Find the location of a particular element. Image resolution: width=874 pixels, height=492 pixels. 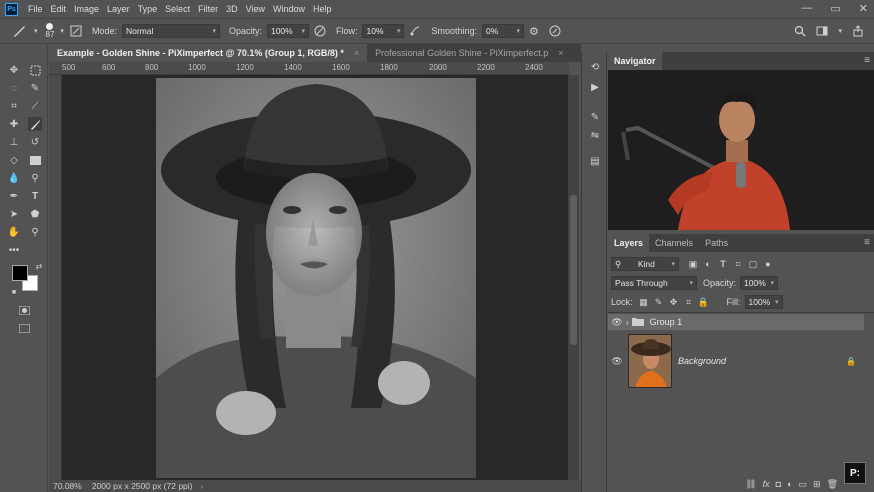

layer-name: Group 1 is located at coordinates (666, 322).